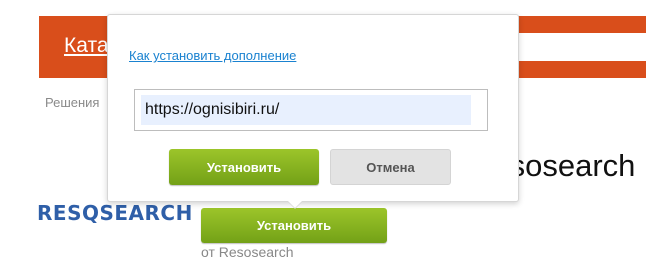 The height and width of the screenshot is (274, 646). I want to click on url-box, so click(311, 110).